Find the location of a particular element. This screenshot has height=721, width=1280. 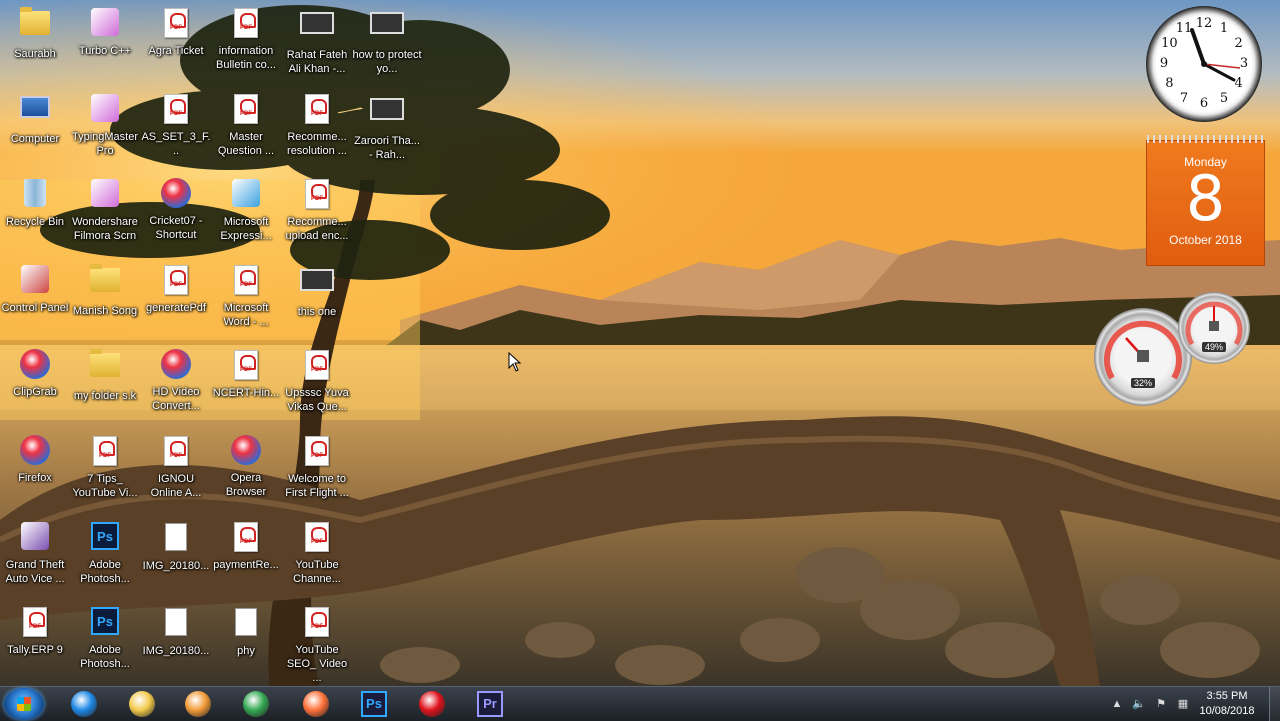

clock-number: 12 is located at coordinates (1204, 23).